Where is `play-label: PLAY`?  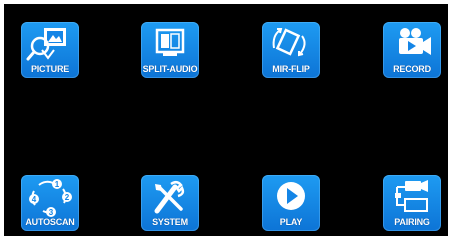 play-label: PLAY is located at coordinates (291, 222).